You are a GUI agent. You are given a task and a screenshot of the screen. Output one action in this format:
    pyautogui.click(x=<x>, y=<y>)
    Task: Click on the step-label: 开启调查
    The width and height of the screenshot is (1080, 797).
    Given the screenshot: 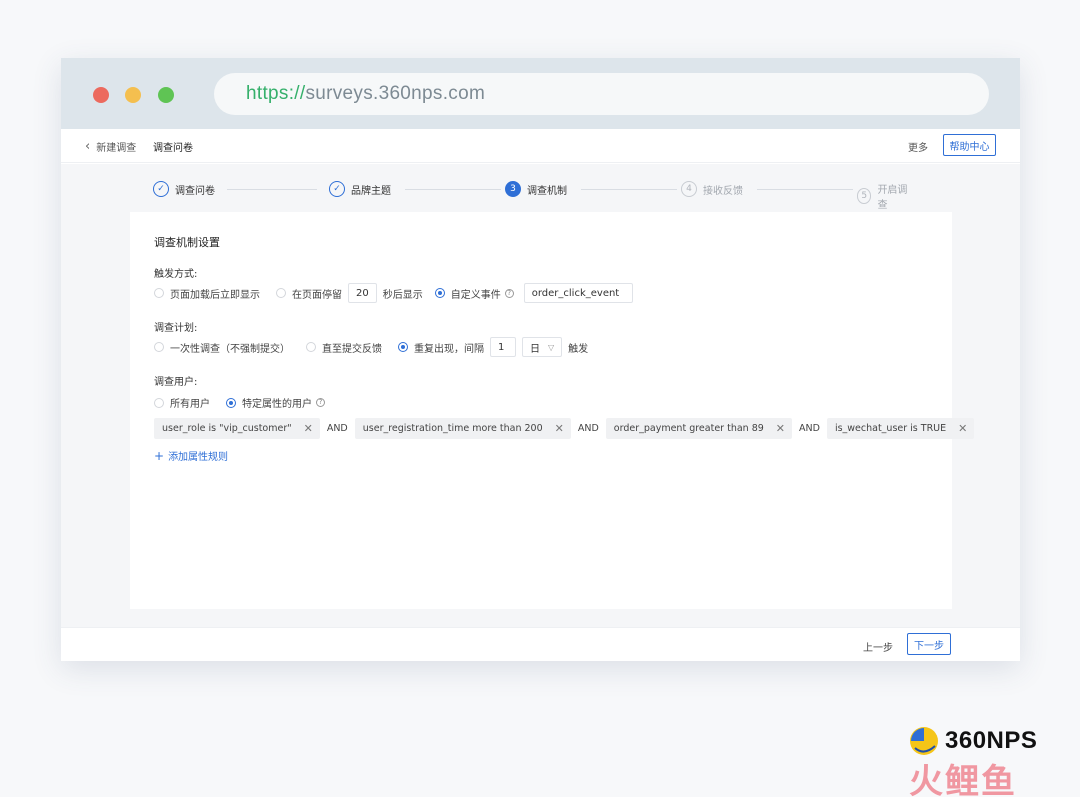 What is the action you would take?
    pyautogui.click(x=892, y=198)
    